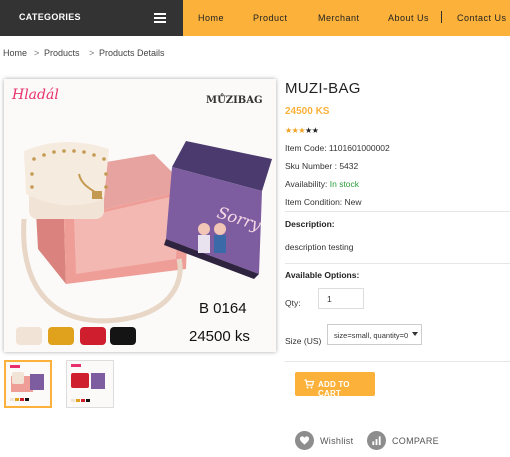  I want to click on add-to-cart-button: ADD TO CART, so click(335, 385).